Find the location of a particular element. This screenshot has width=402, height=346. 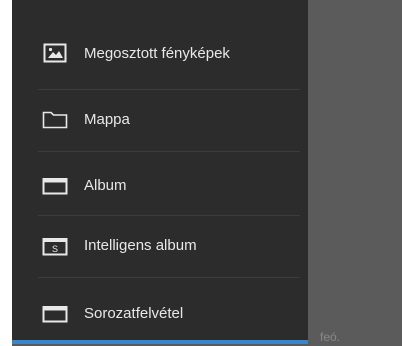

menu-item-label: Album is located at coordinates (105, 185).